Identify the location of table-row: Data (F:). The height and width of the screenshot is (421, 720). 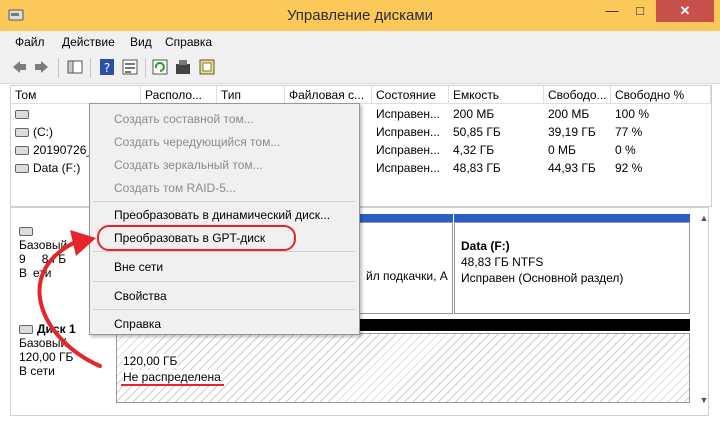
(51, 168).